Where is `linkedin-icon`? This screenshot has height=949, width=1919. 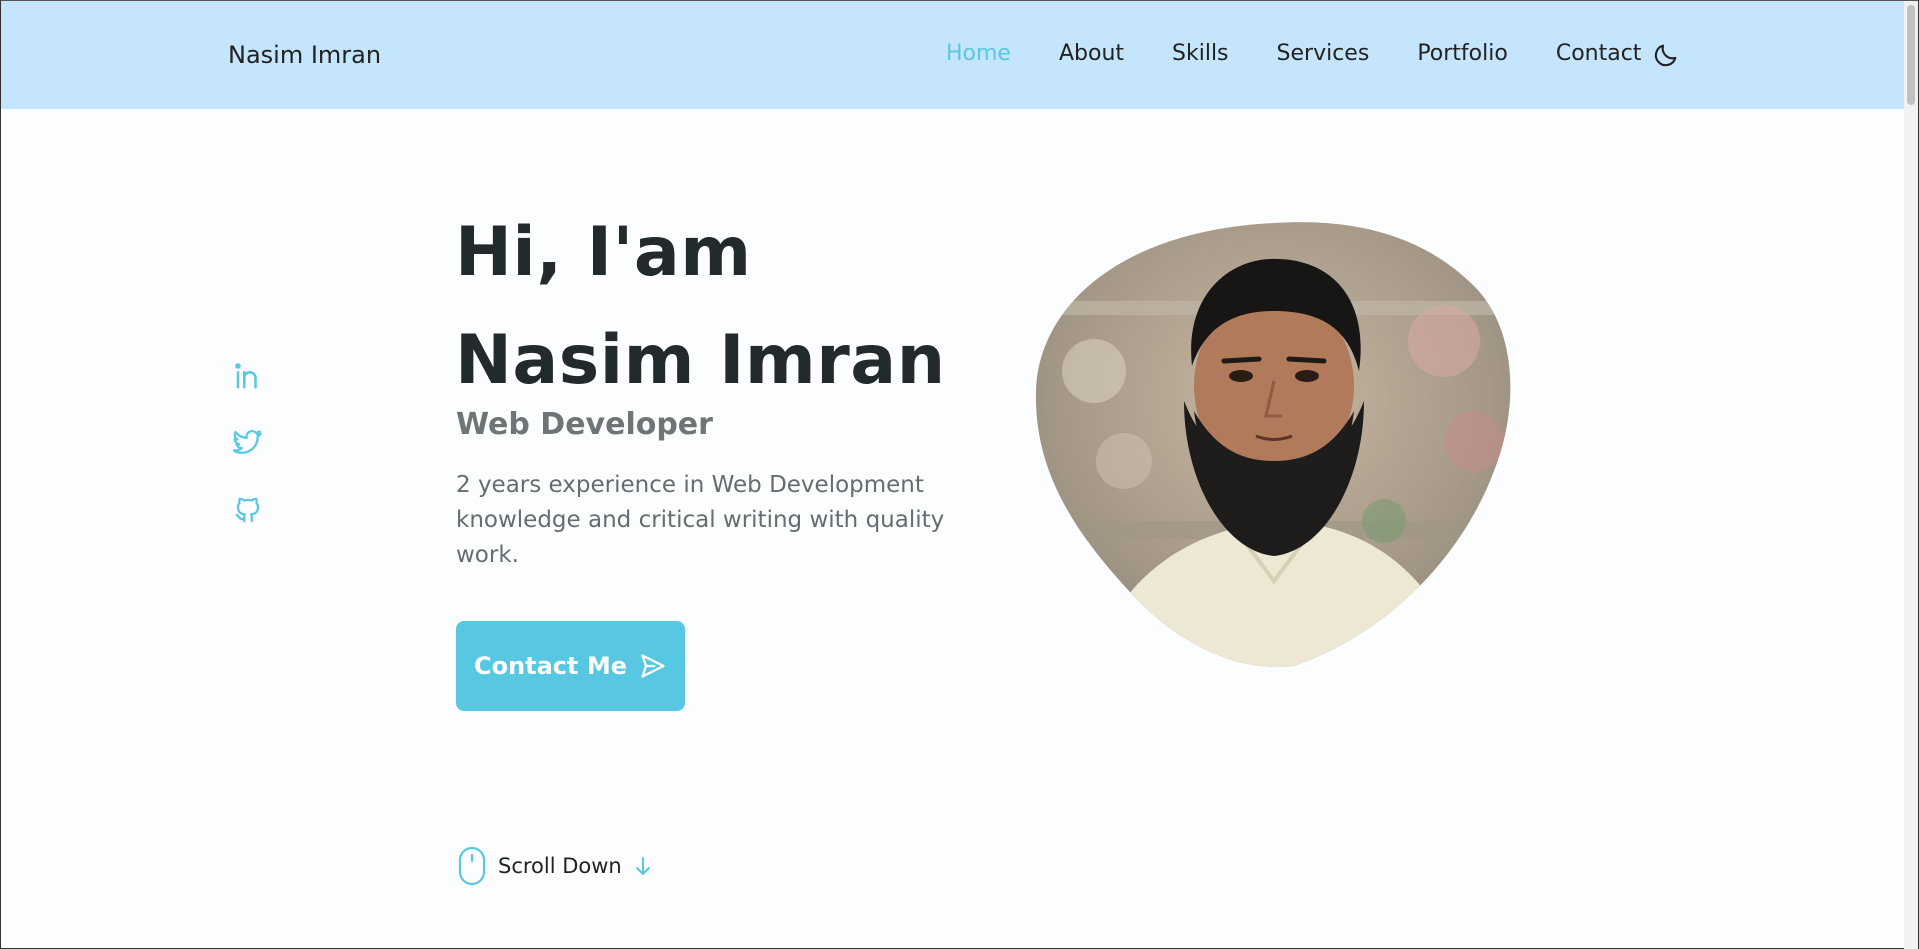
linkedin-icon is located at coordinates (248, 376).